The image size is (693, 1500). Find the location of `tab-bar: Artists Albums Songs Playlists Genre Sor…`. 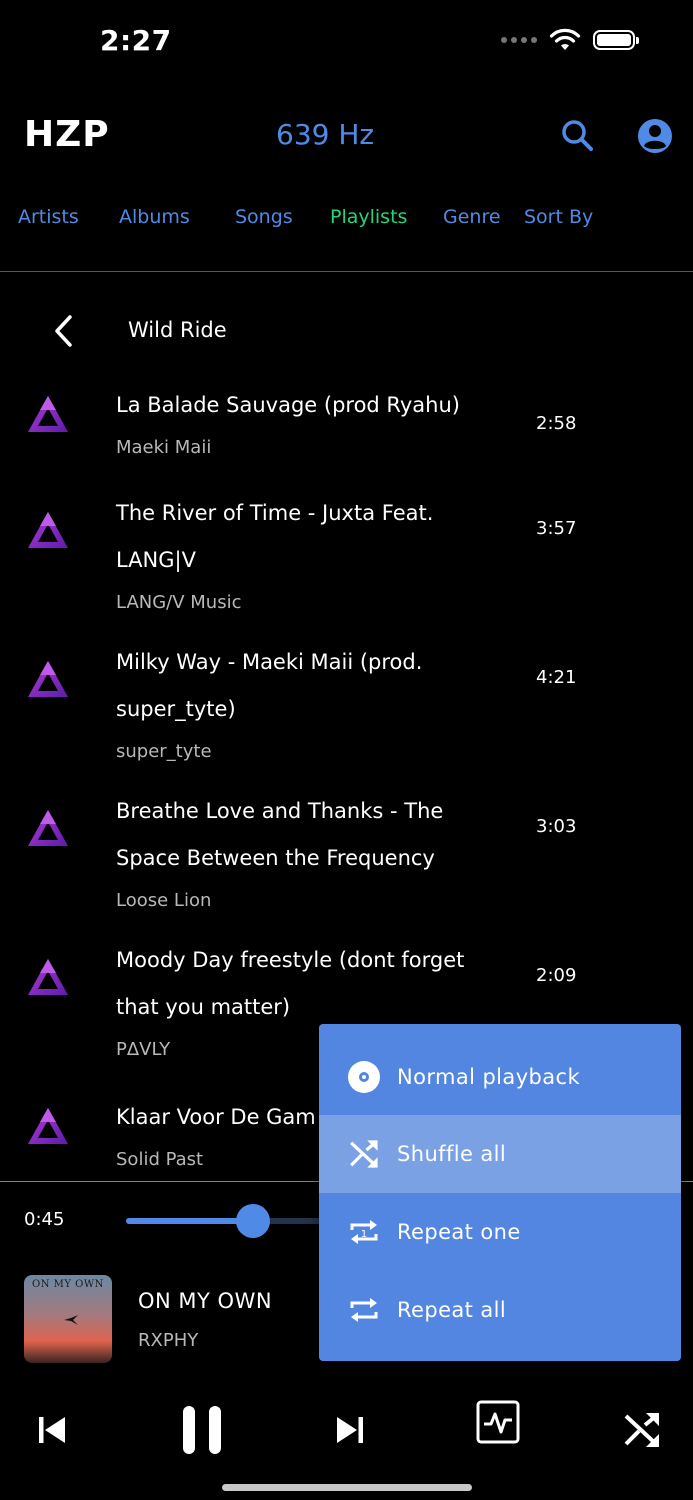

tab-bar: Artists Albums Songs Playlists Genre Sor… is located at coordinates (346, 221).